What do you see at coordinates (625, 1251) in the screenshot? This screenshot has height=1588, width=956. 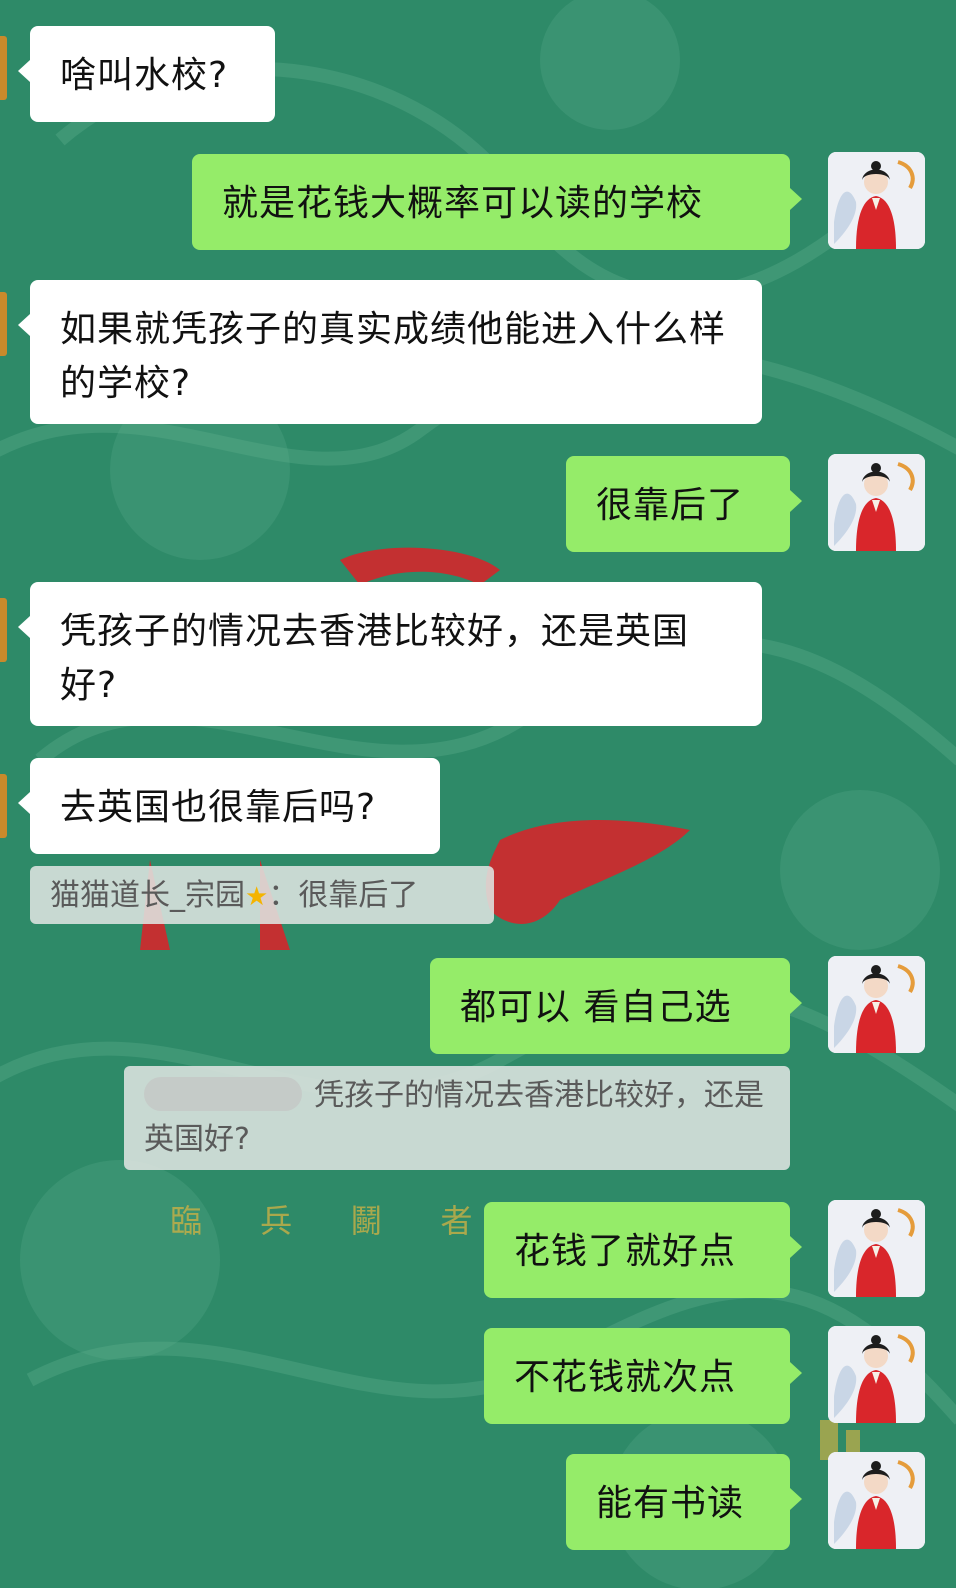 I see `message-text: 花钱了就好点` at bounding box center [625, 1251].